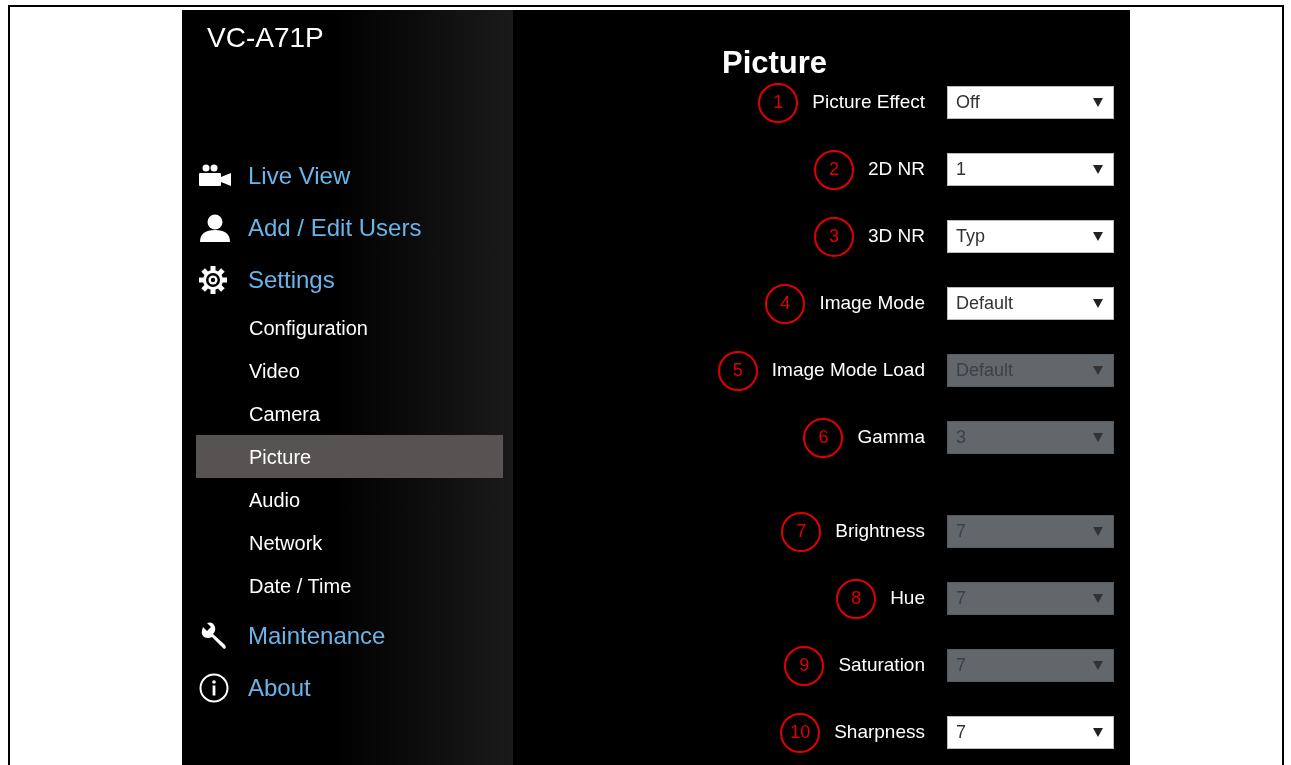 Image resolution: width=1291 pixels, height=765 pixels. I want to click on nav-link: Maintenance, so click(317, 636).